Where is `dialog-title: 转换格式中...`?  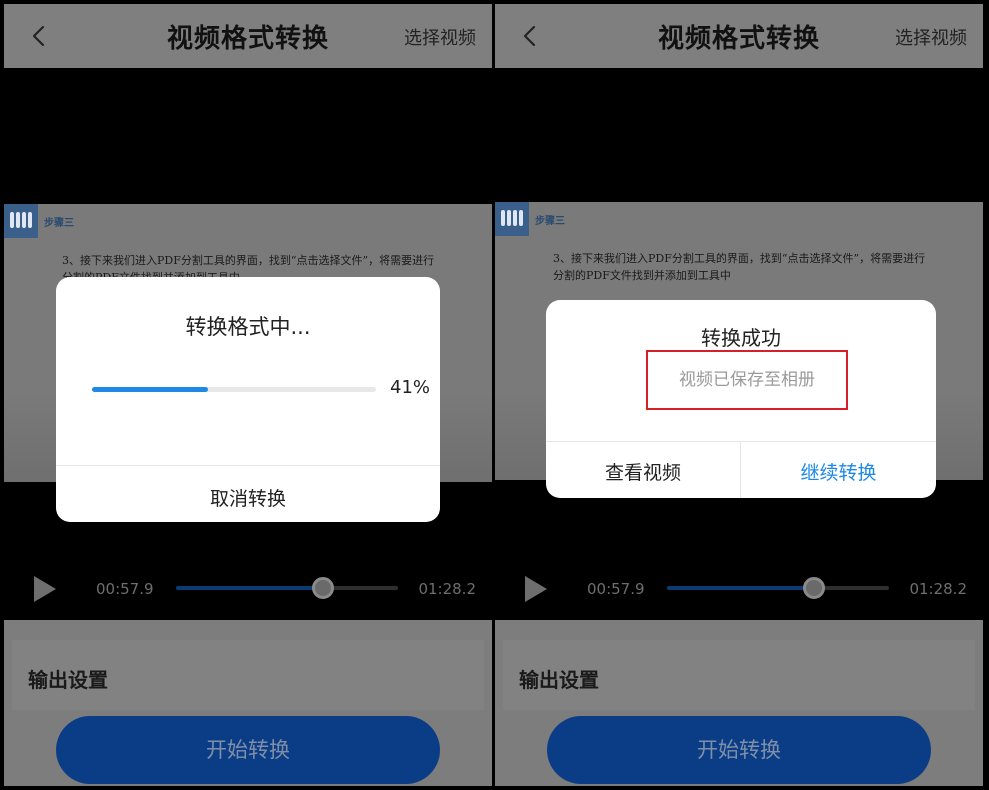 dialog-title: 转换格式中... is located at coordinates (248, 327).